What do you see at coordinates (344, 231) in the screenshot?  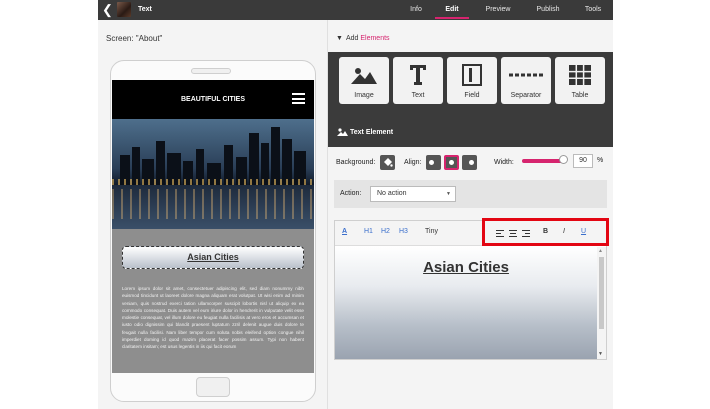 I see `text-color-button: A` at bounding box center [344, 231].